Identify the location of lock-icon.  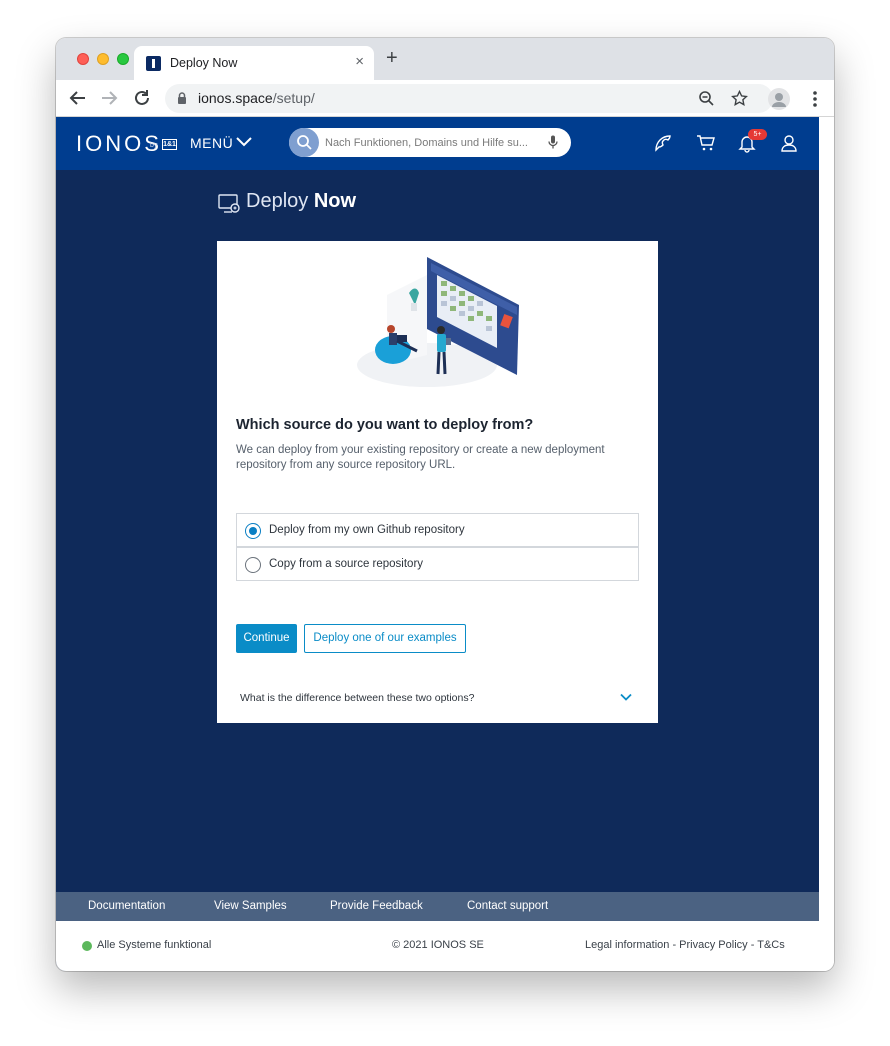
(182, 98).